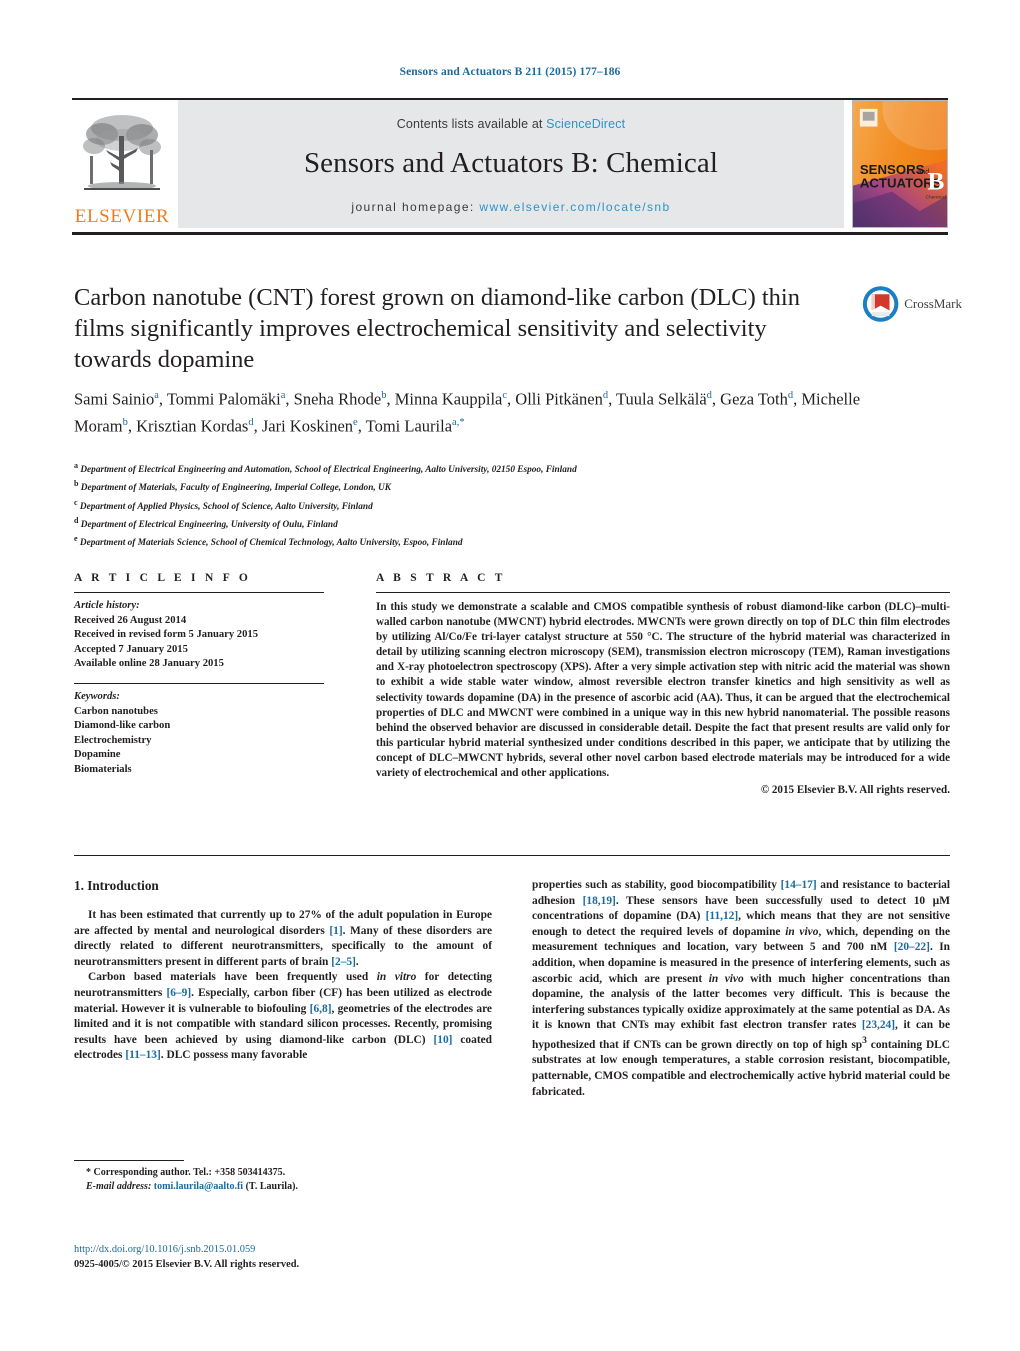  I want to click on footnote-rule, so click(129, 1160).